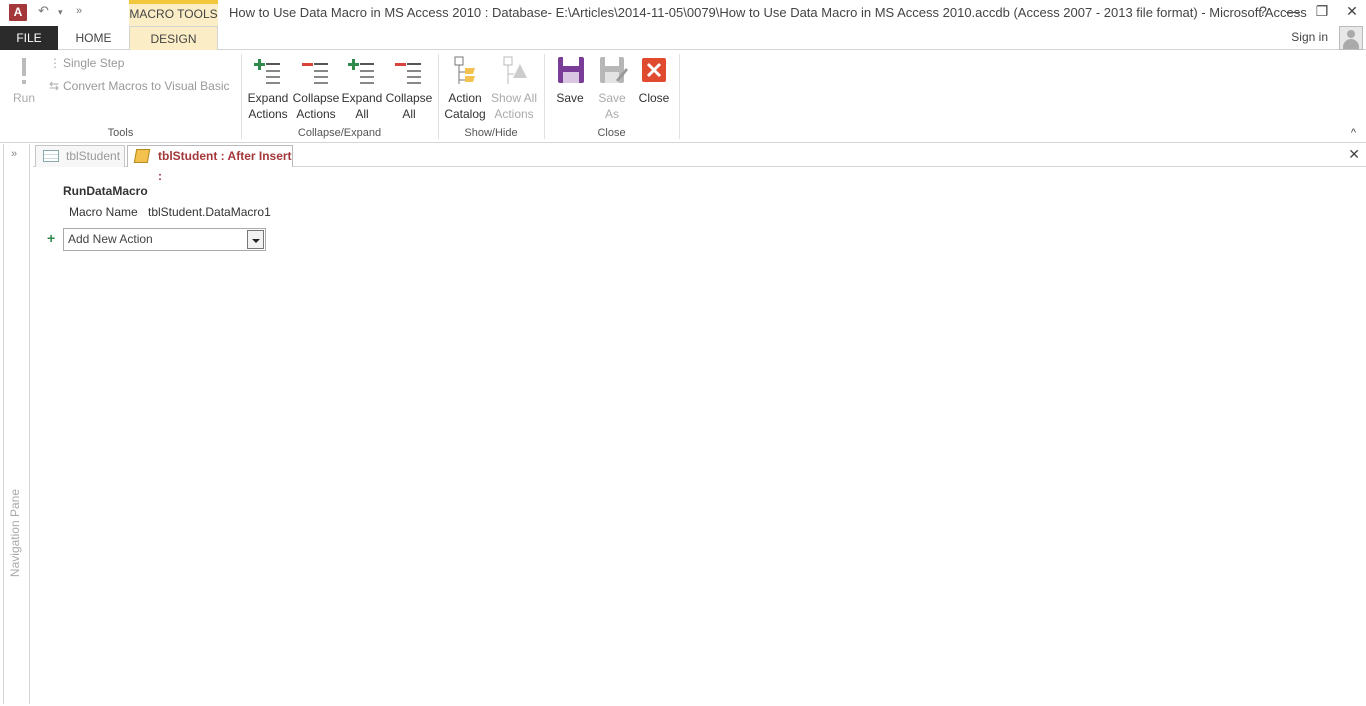 Image resolution: width=1366 pixels, height=706 pixels. I want to click on minimize-button: —, so click(1293, 11).